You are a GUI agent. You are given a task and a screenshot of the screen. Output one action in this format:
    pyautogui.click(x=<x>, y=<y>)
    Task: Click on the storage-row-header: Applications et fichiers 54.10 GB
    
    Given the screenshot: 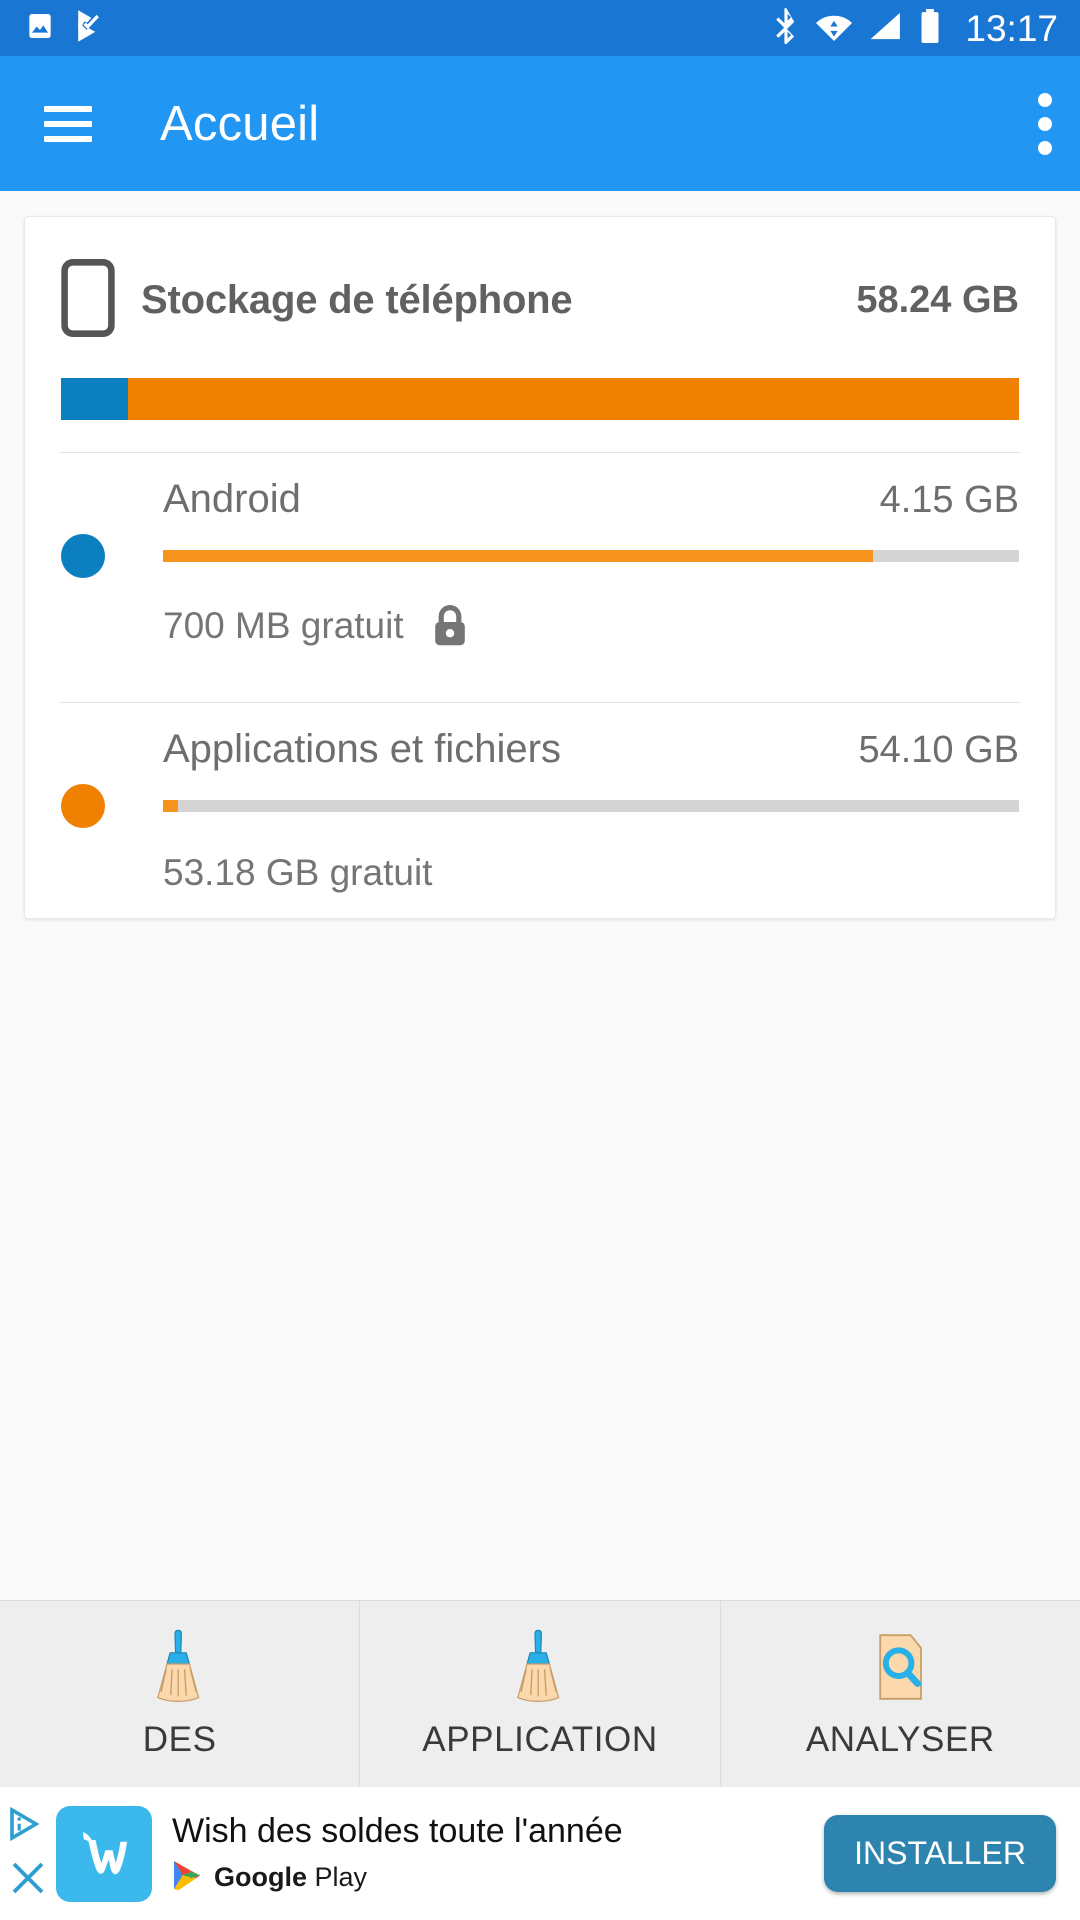 What is the action you would take?
    pyautogui.click(x=540, y=749)
    